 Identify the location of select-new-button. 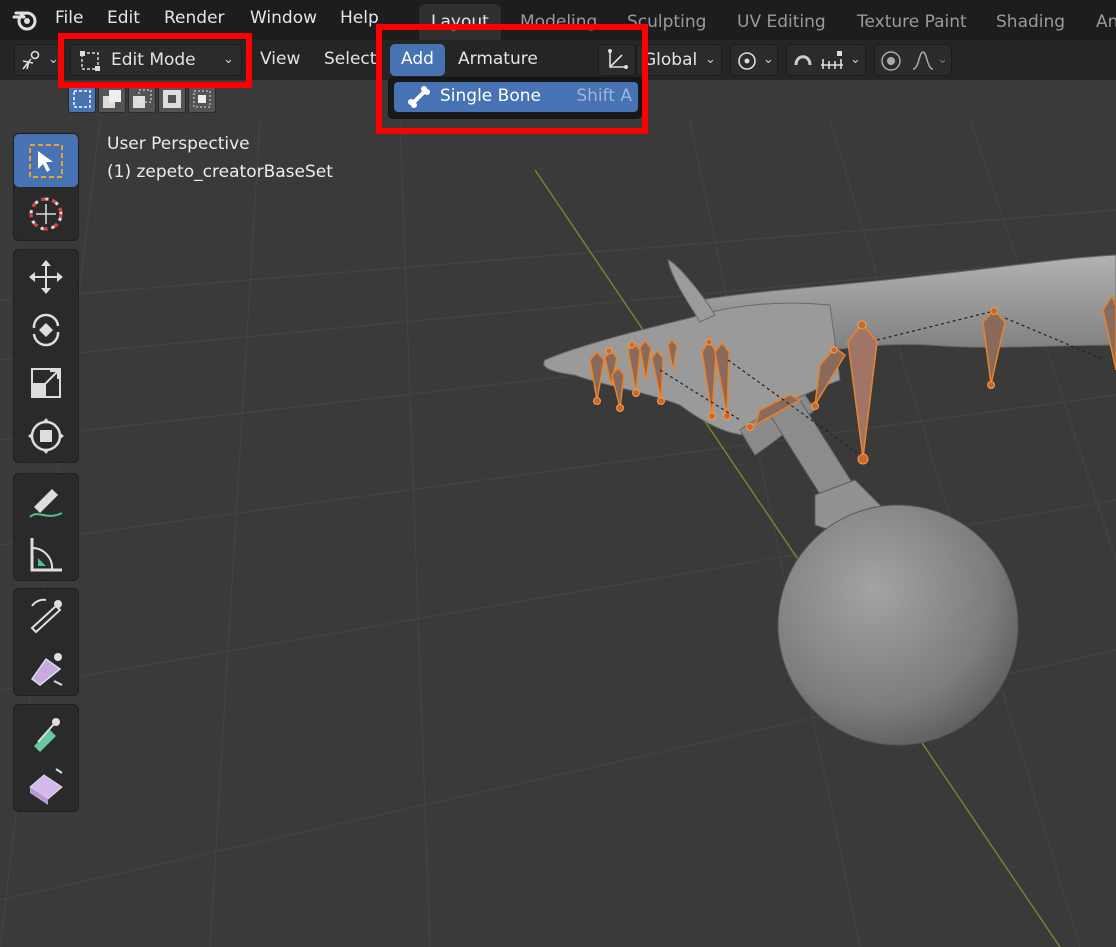
(82, 99).